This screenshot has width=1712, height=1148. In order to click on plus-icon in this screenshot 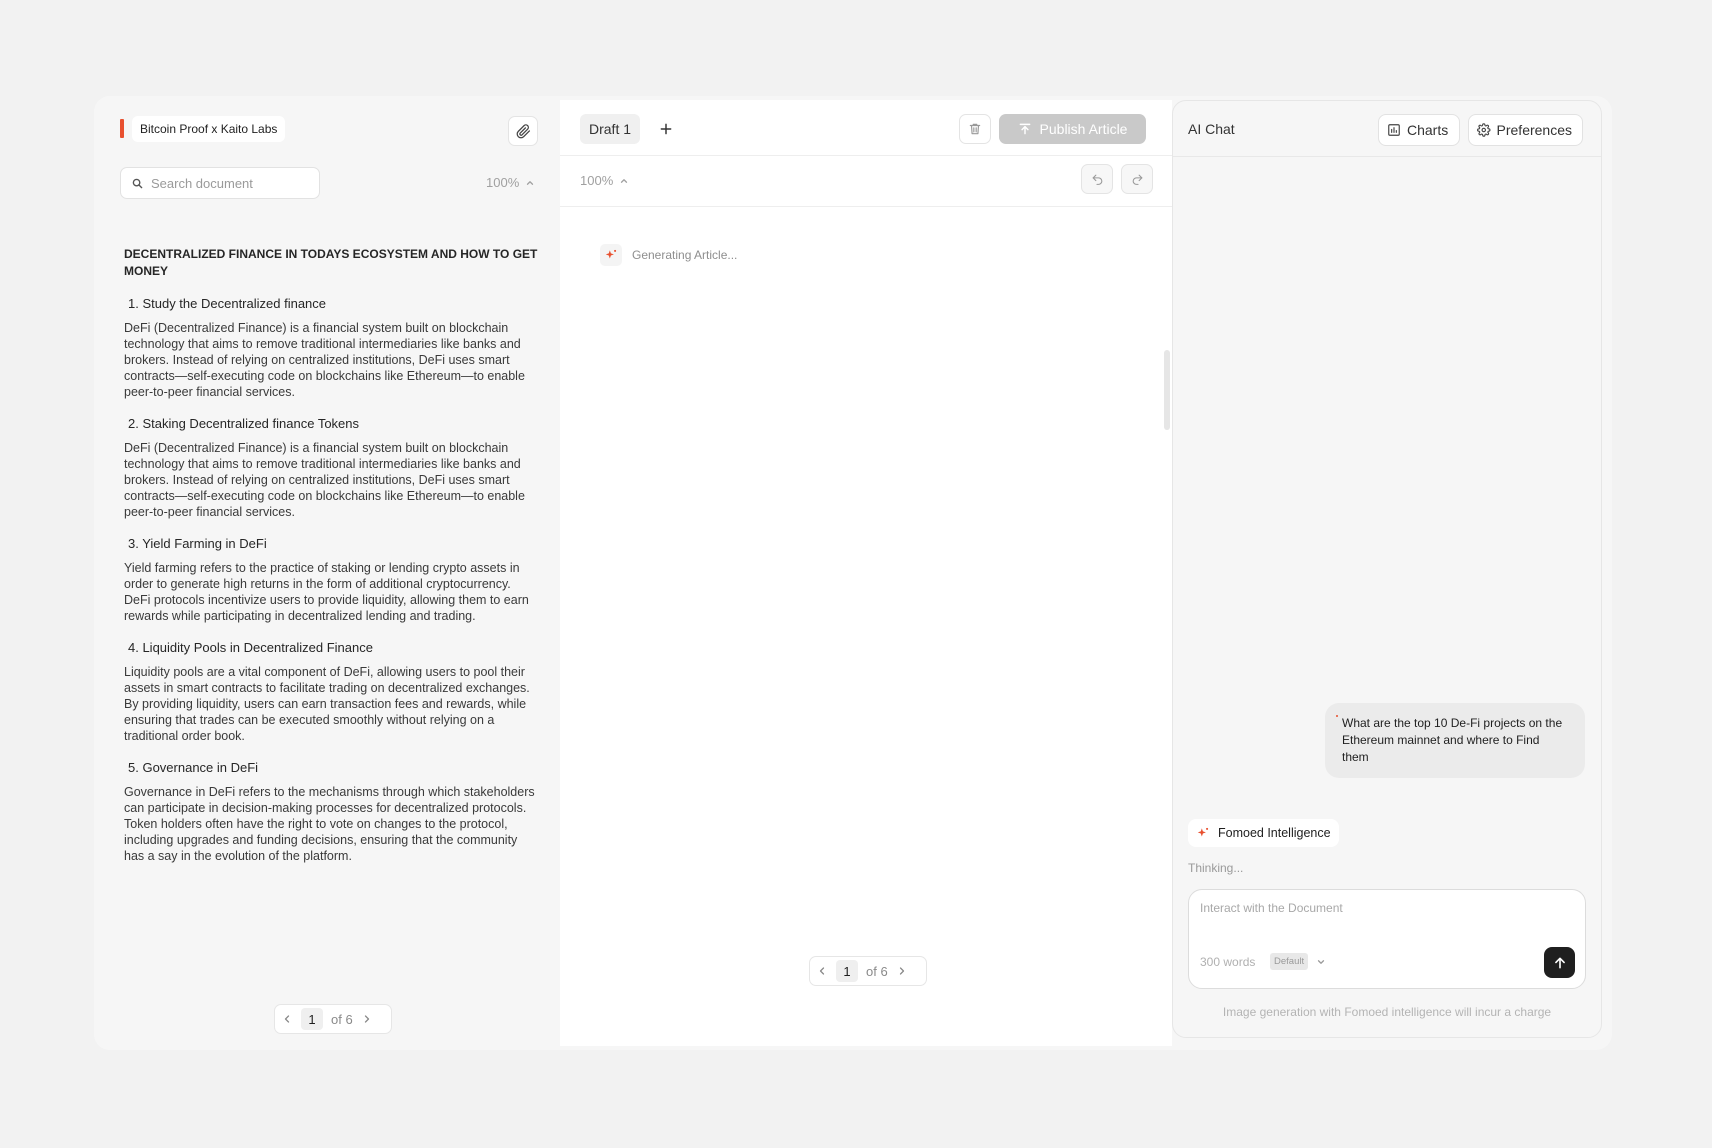, I will do `click(666, 129)`.